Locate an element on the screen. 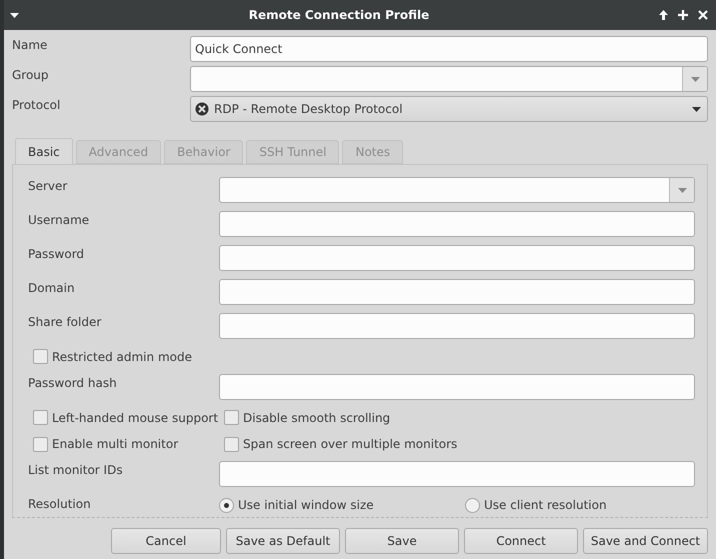 The height and width of the screenshot is (559, 716). tab: Basic is located at coordinates (44, 151).